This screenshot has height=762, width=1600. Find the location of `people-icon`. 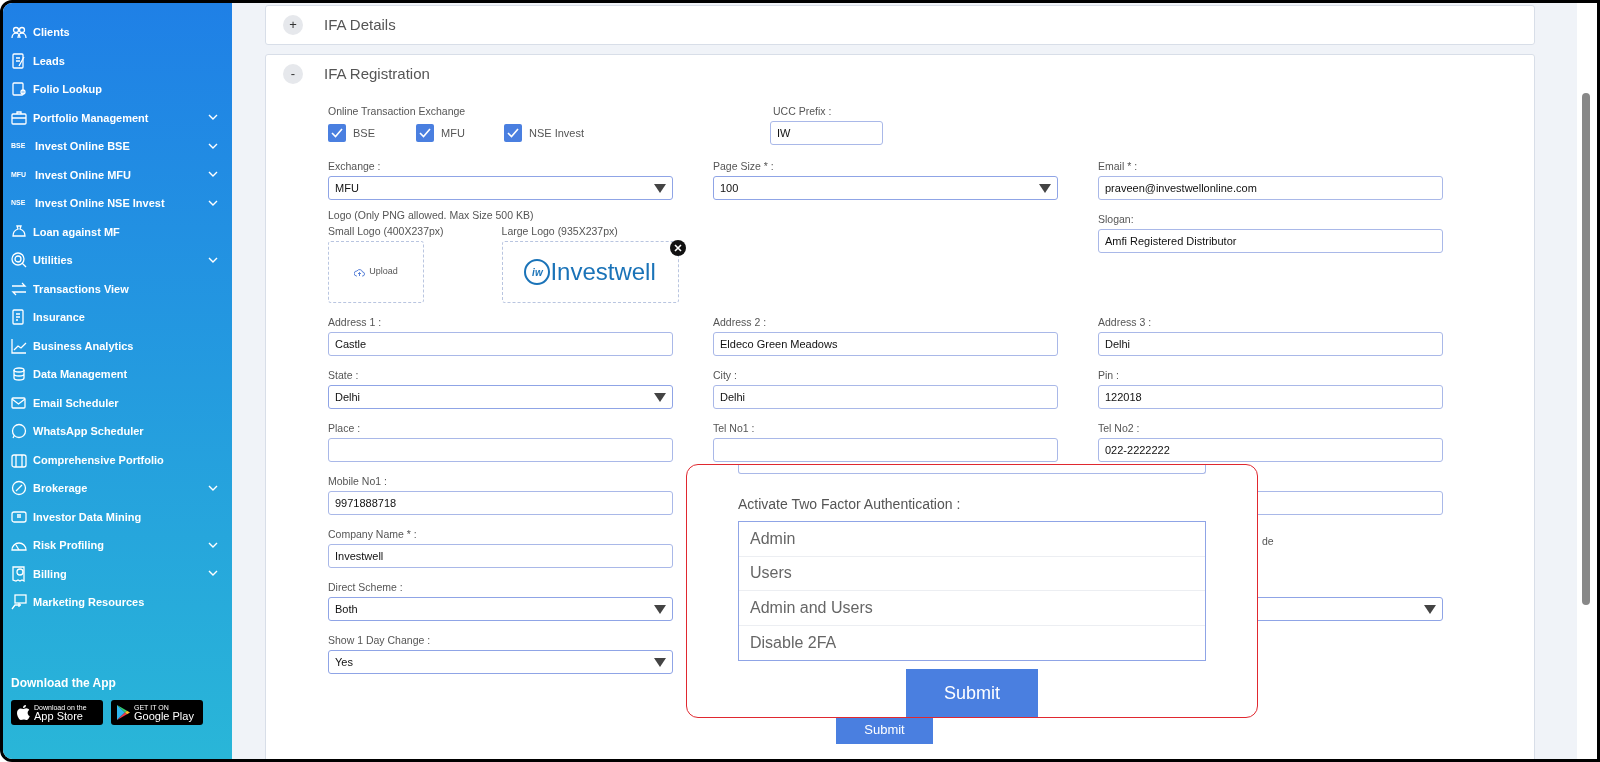

people-icon is located at coordinates (19, 32).